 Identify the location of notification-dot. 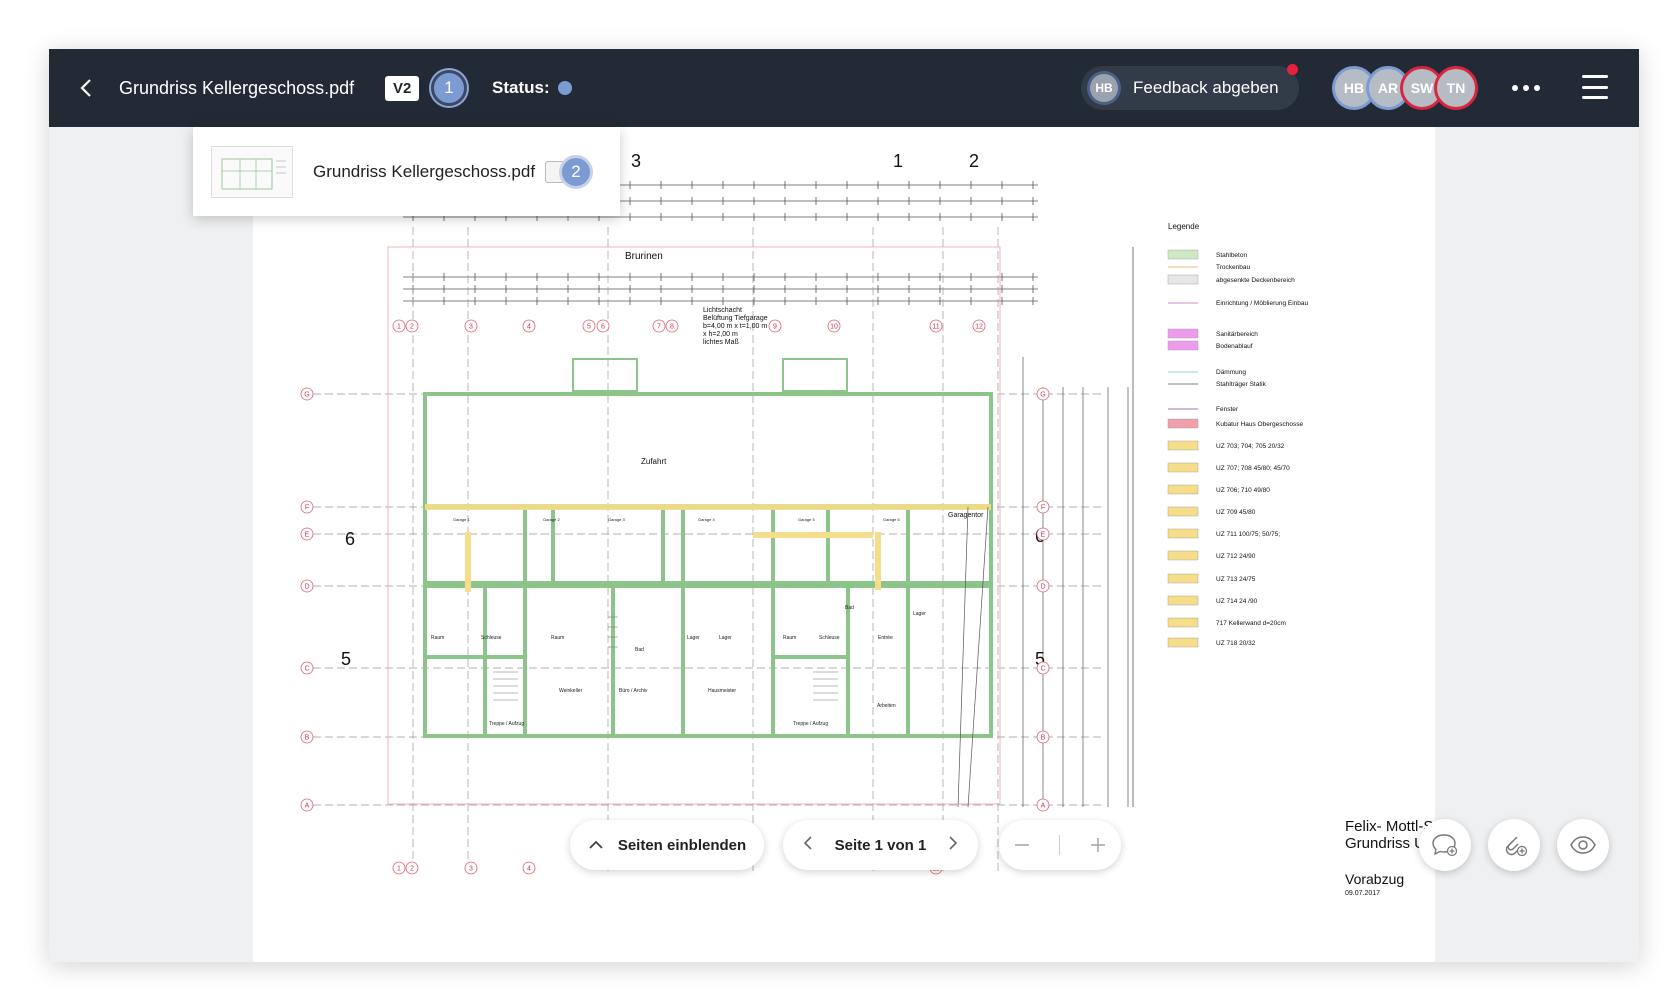
(1292, 69).